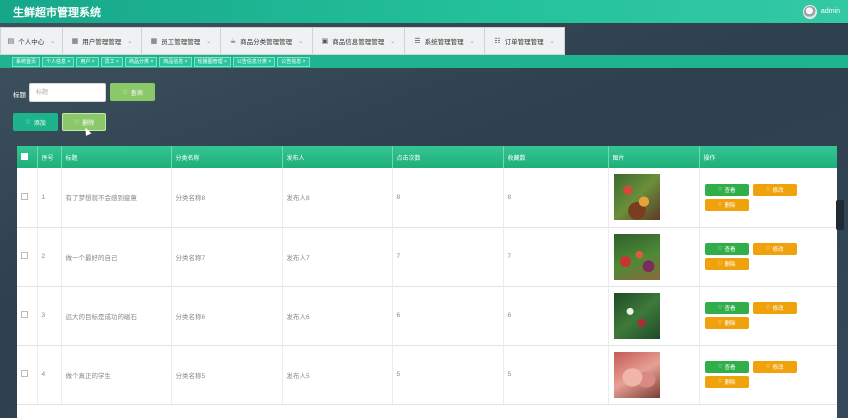 The height and width of the screenshot is (418, 848). What do you see at coordinates (445, 41) in the screenshot?
I see `menu-item-5: ☰ 系统管理管理 ⌄` at bounding box center [445, 41].